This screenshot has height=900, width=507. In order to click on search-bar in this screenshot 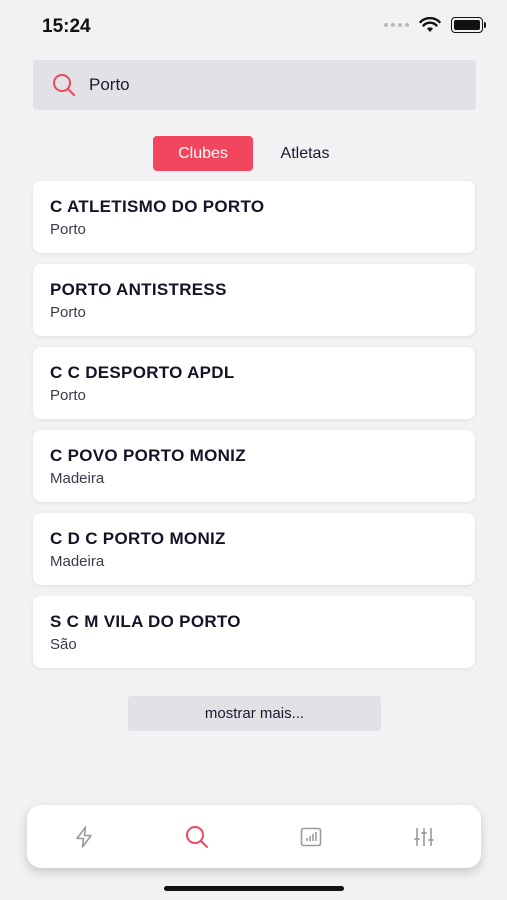, I will do `click(254, 85)`.